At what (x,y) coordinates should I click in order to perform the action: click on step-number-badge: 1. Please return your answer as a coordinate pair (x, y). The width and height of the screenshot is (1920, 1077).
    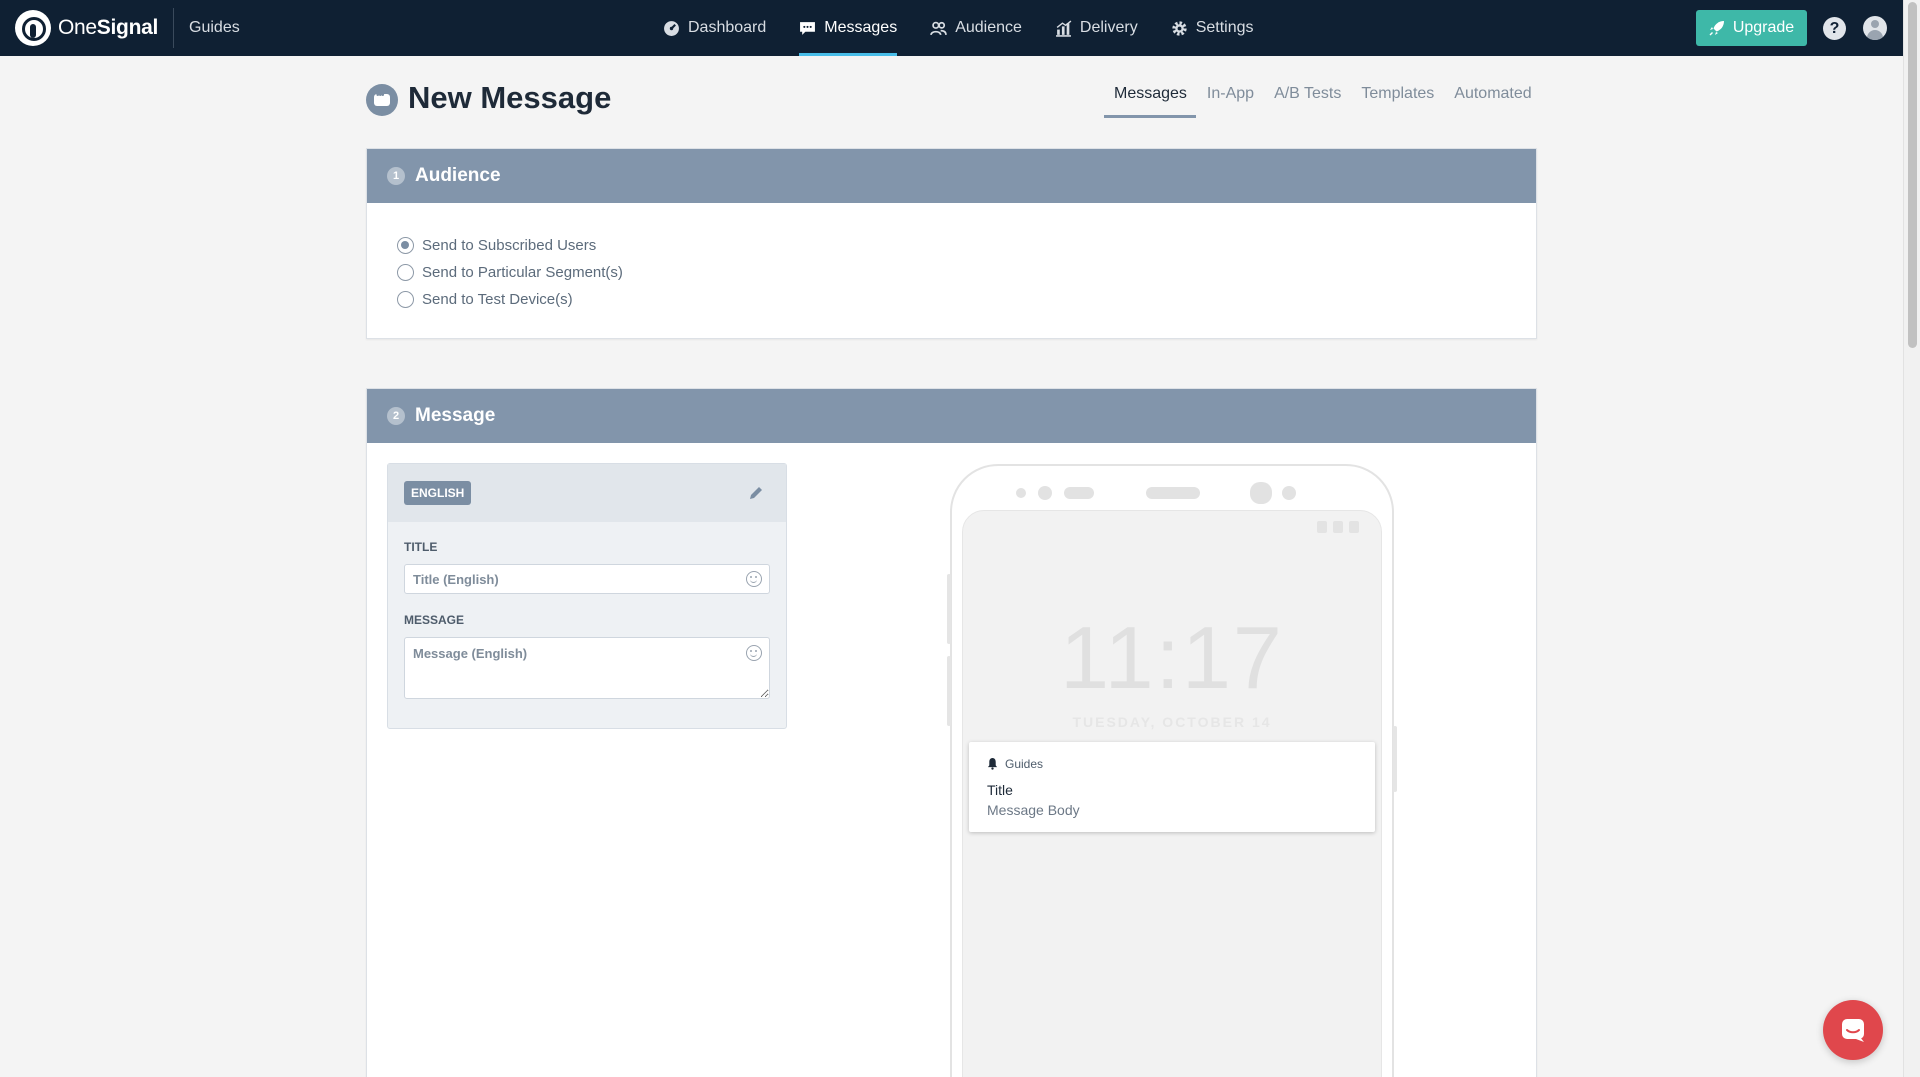
    Looking at the image, I should click on (396, 176).